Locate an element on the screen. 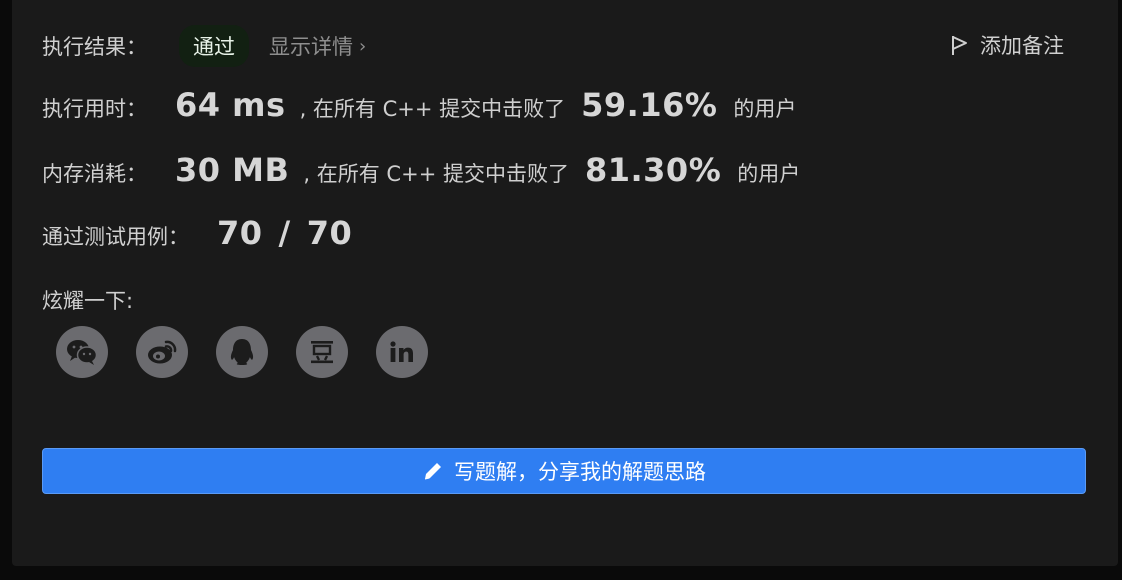 The width and height of the screenshot is (1122, 580). runtime-beat-text: , 在所有 C++ 提交中击败了 is located at coordinates (432, 109).